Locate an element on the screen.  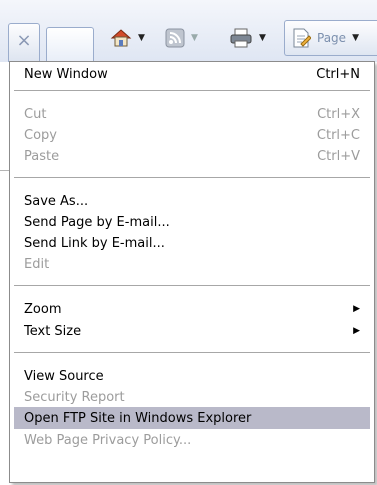
menu-item-label: Cut is located at coordinates (35, 114).